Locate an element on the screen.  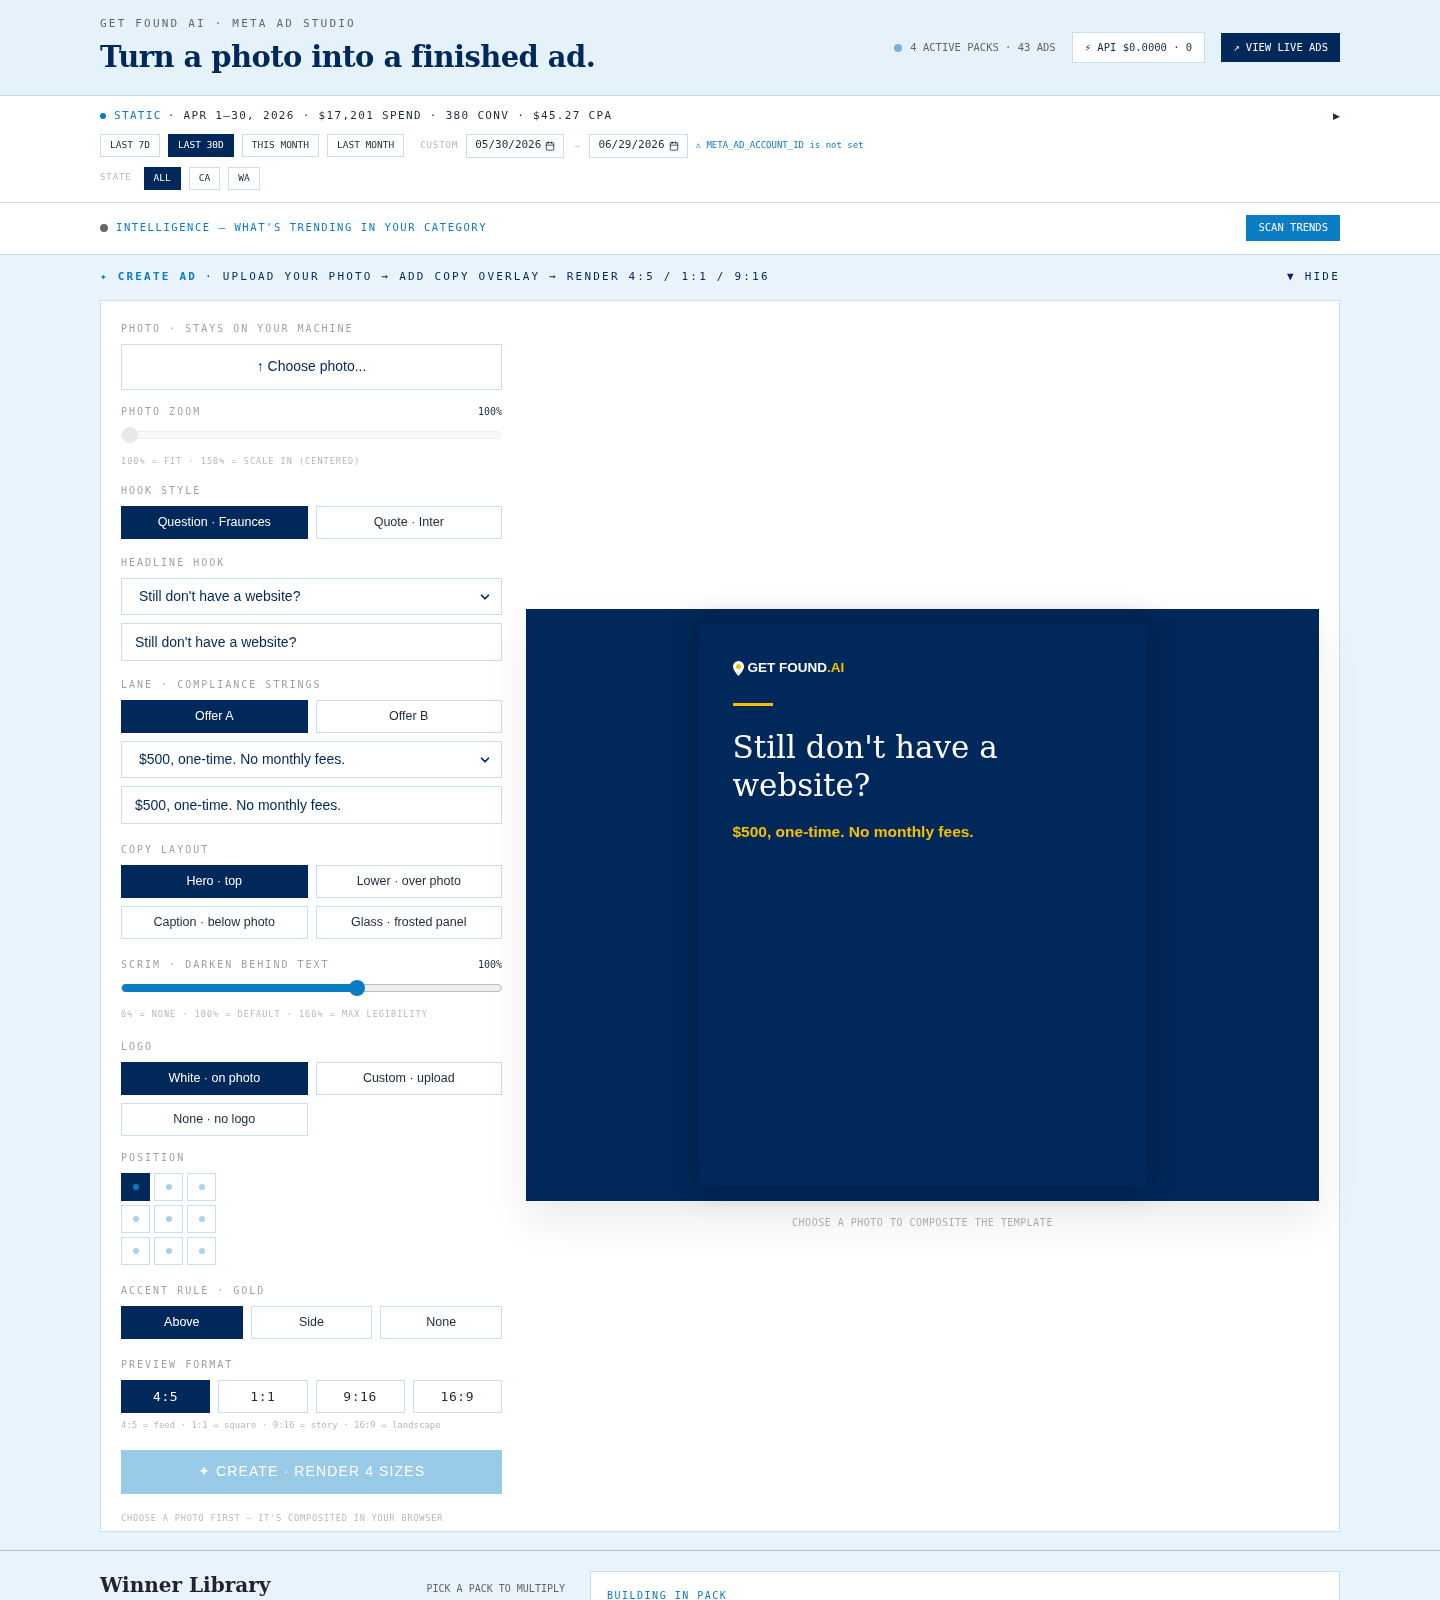
format-hint: 4:5 = feed · 1:1 = square · 9:16 = story · 16:9 = landscape is located at coordinates (281, 1425).